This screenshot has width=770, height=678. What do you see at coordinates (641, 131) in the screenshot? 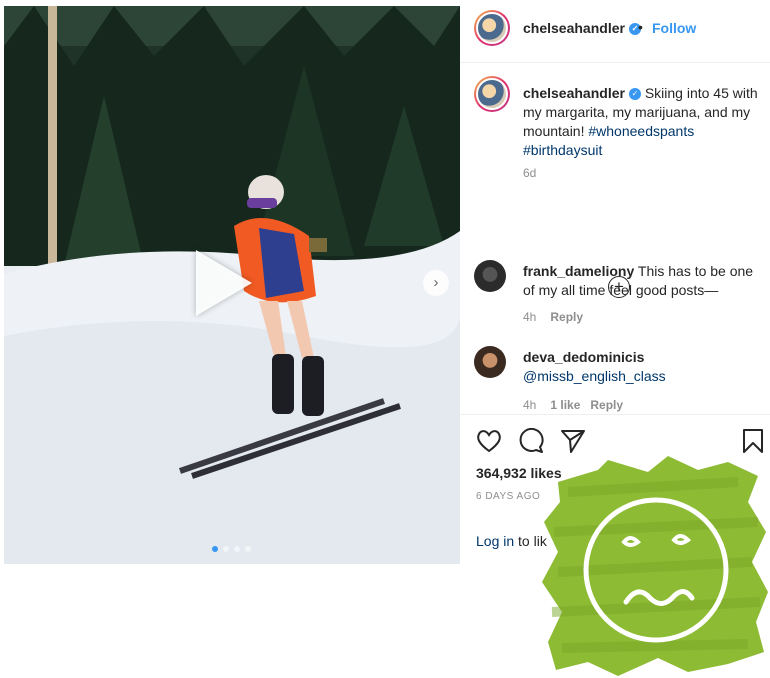
I see `hashtag-link: #whoneedspants` at bounding box center [641, 131].